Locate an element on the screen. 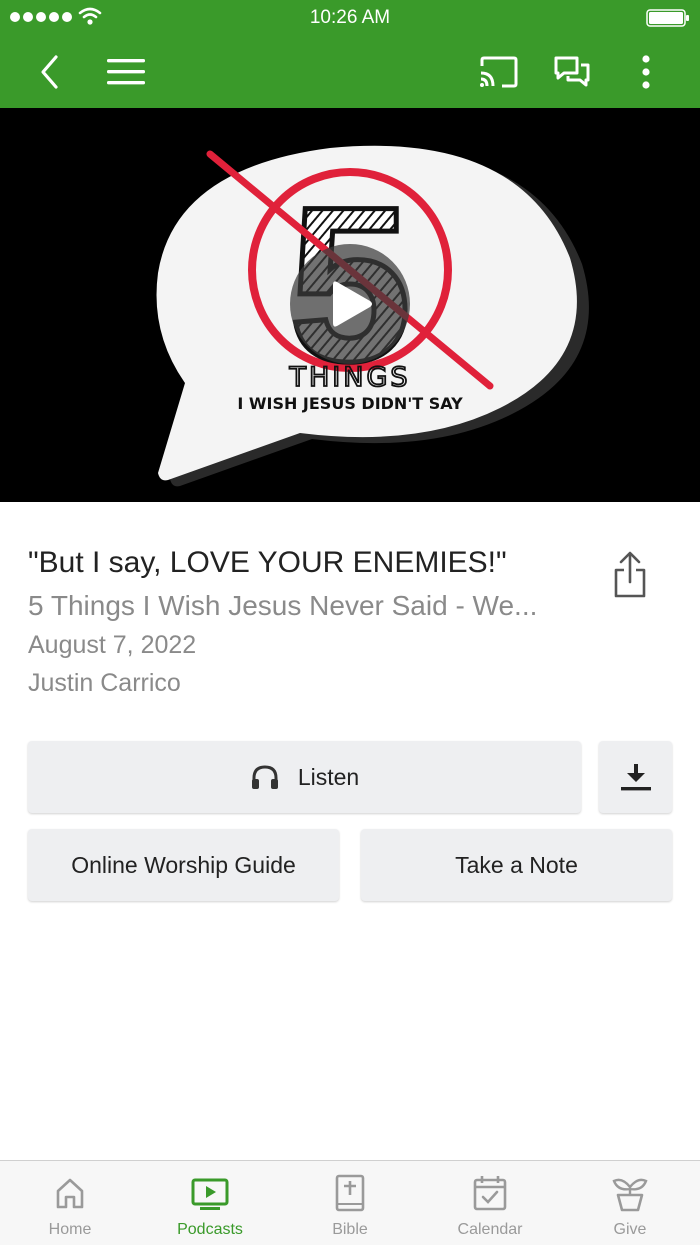  menu-button is located at coordinates (126, 72).